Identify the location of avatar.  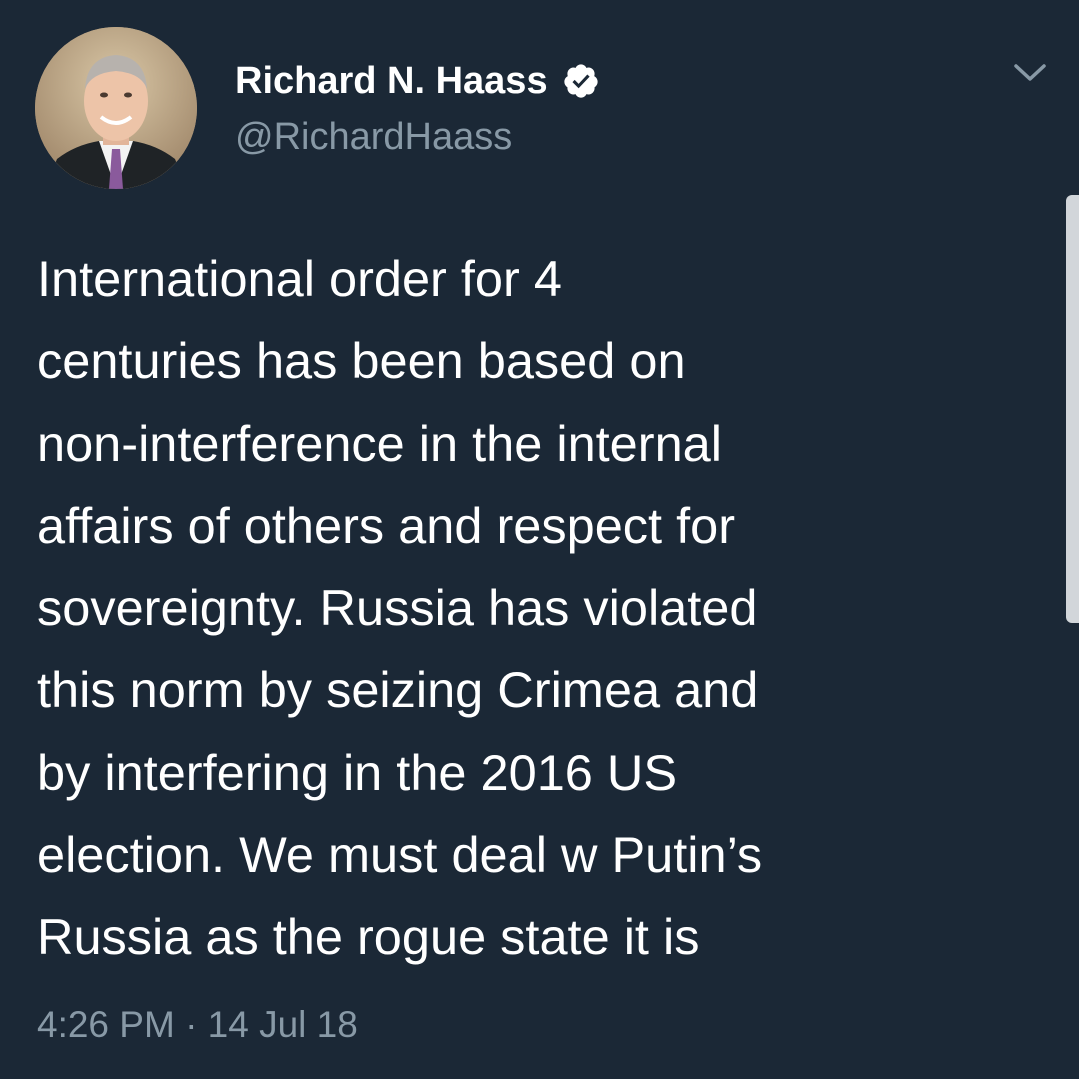
(116, 108).